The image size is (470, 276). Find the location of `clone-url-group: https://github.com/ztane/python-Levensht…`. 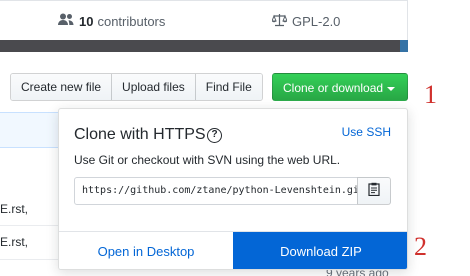

clone-url-group: https://github.com/ztane/python-Levensht… is located at coordinates (233, 191).